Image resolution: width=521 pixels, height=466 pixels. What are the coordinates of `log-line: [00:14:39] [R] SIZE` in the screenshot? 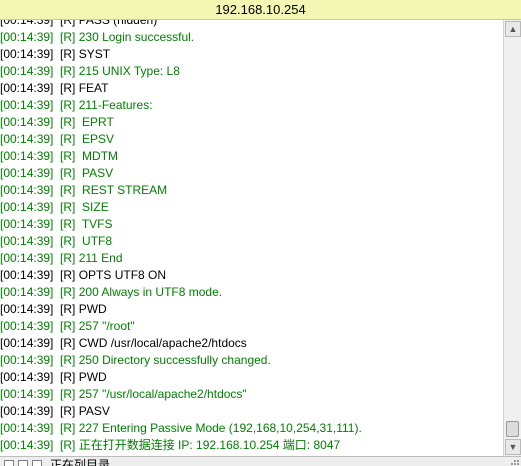 It's located at (54, 207).